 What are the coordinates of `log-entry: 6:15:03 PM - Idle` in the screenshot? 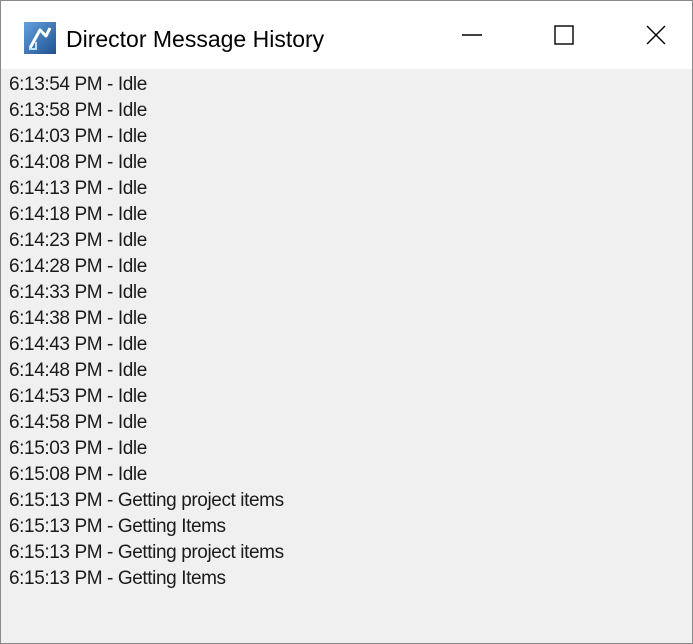 It's located at (78, 448).